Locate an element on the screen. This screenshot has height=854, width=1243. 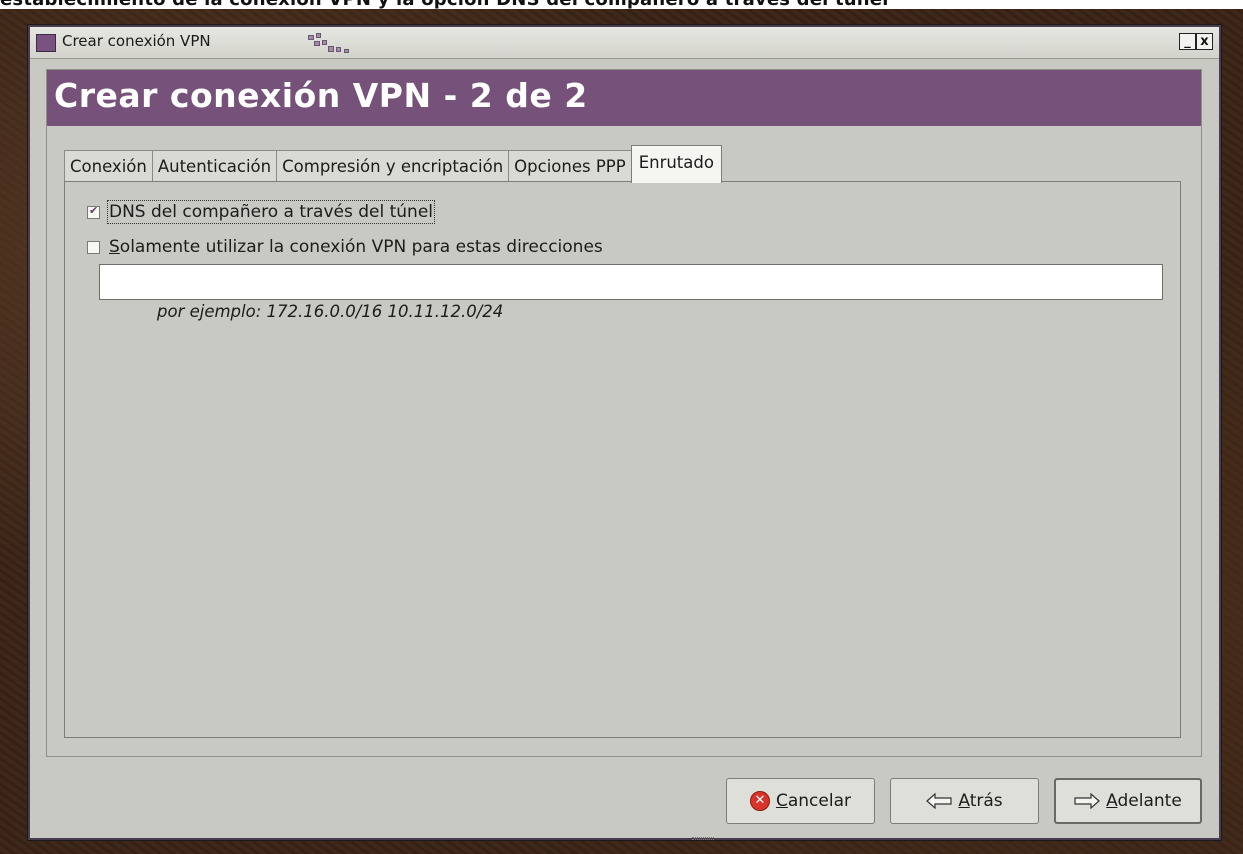
peer-dns-option: DNS del compañero a través del túnel is located at coordinates (261, 212).